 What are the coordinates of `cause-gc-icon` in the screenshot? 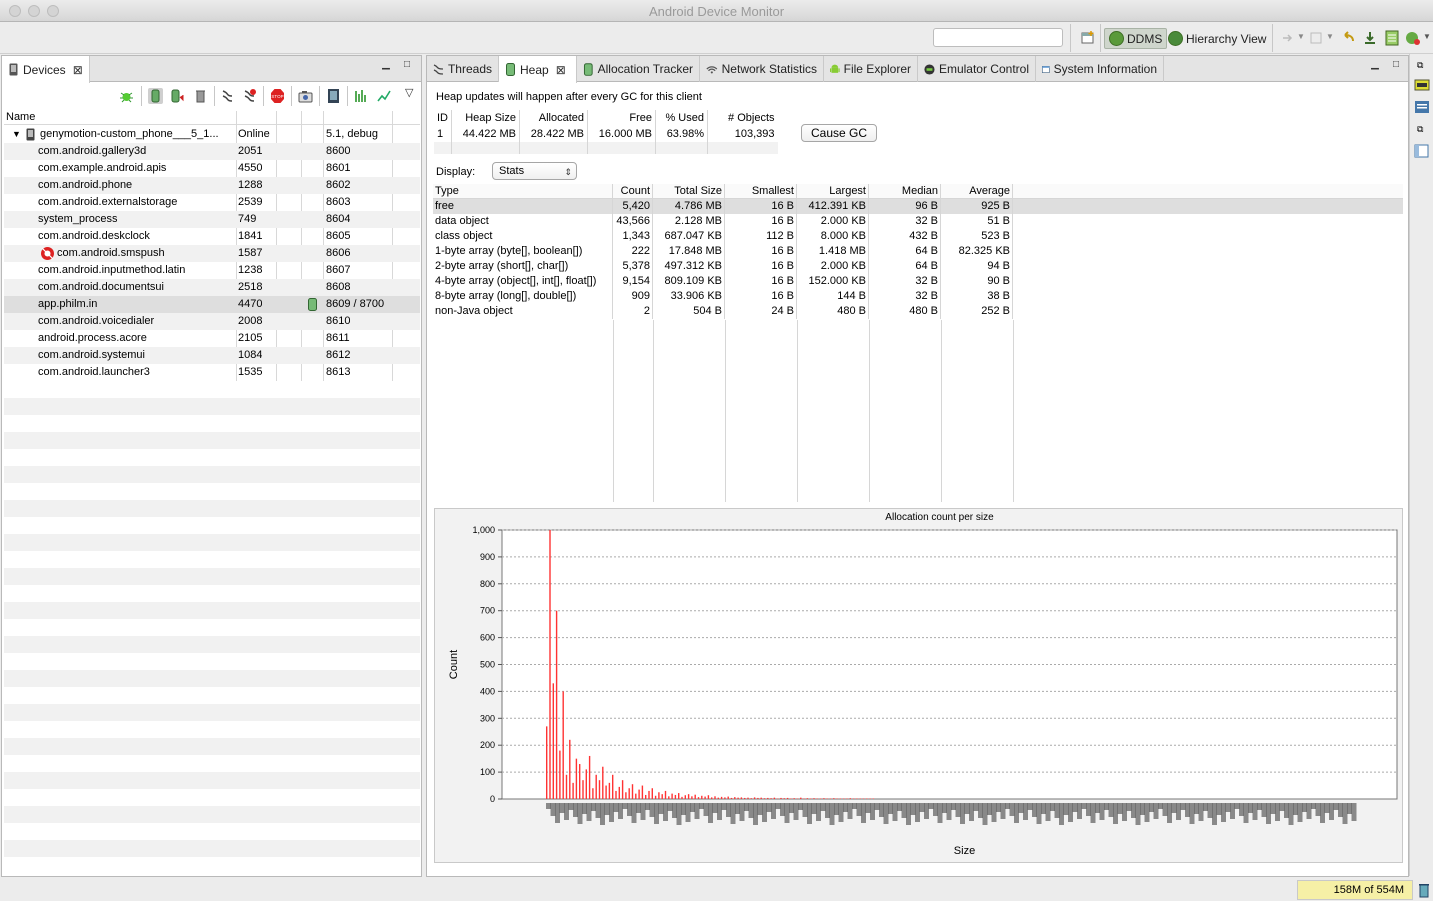 It's located at (200, 96).